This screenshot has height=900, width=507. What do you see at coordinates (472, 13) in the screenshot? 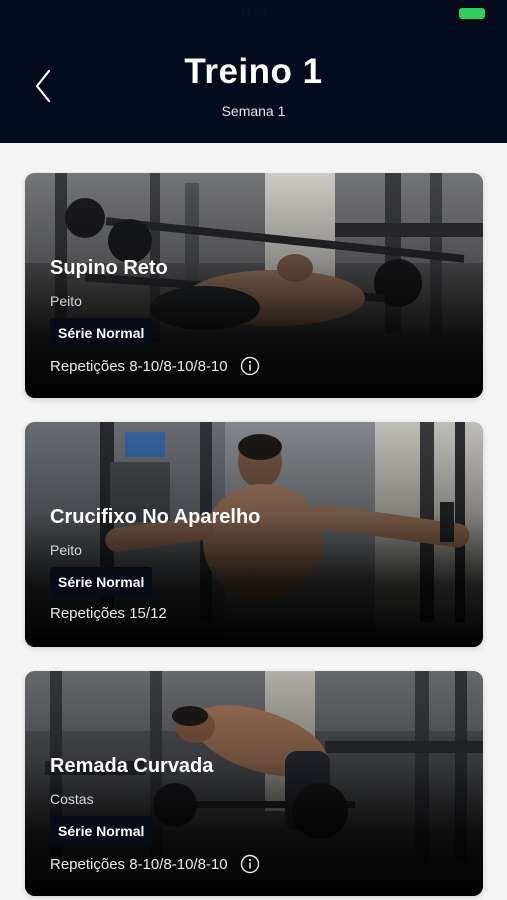
I see `battery-icon` at bounding box center [472, 13].